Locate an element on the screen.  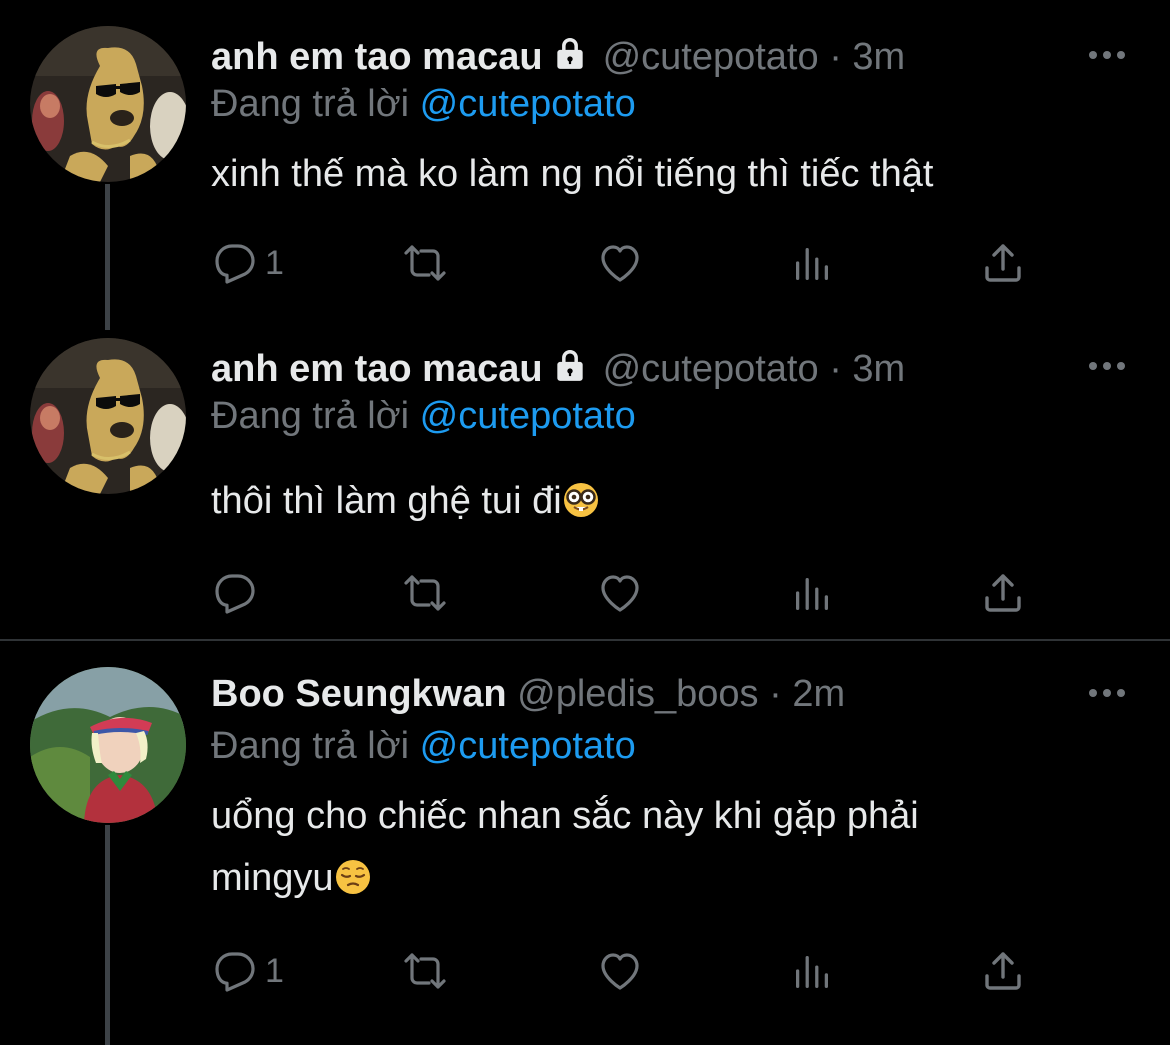
tweet-text-content: thôi thì làm ghệ tui đi is located at coordinates (386, 501).